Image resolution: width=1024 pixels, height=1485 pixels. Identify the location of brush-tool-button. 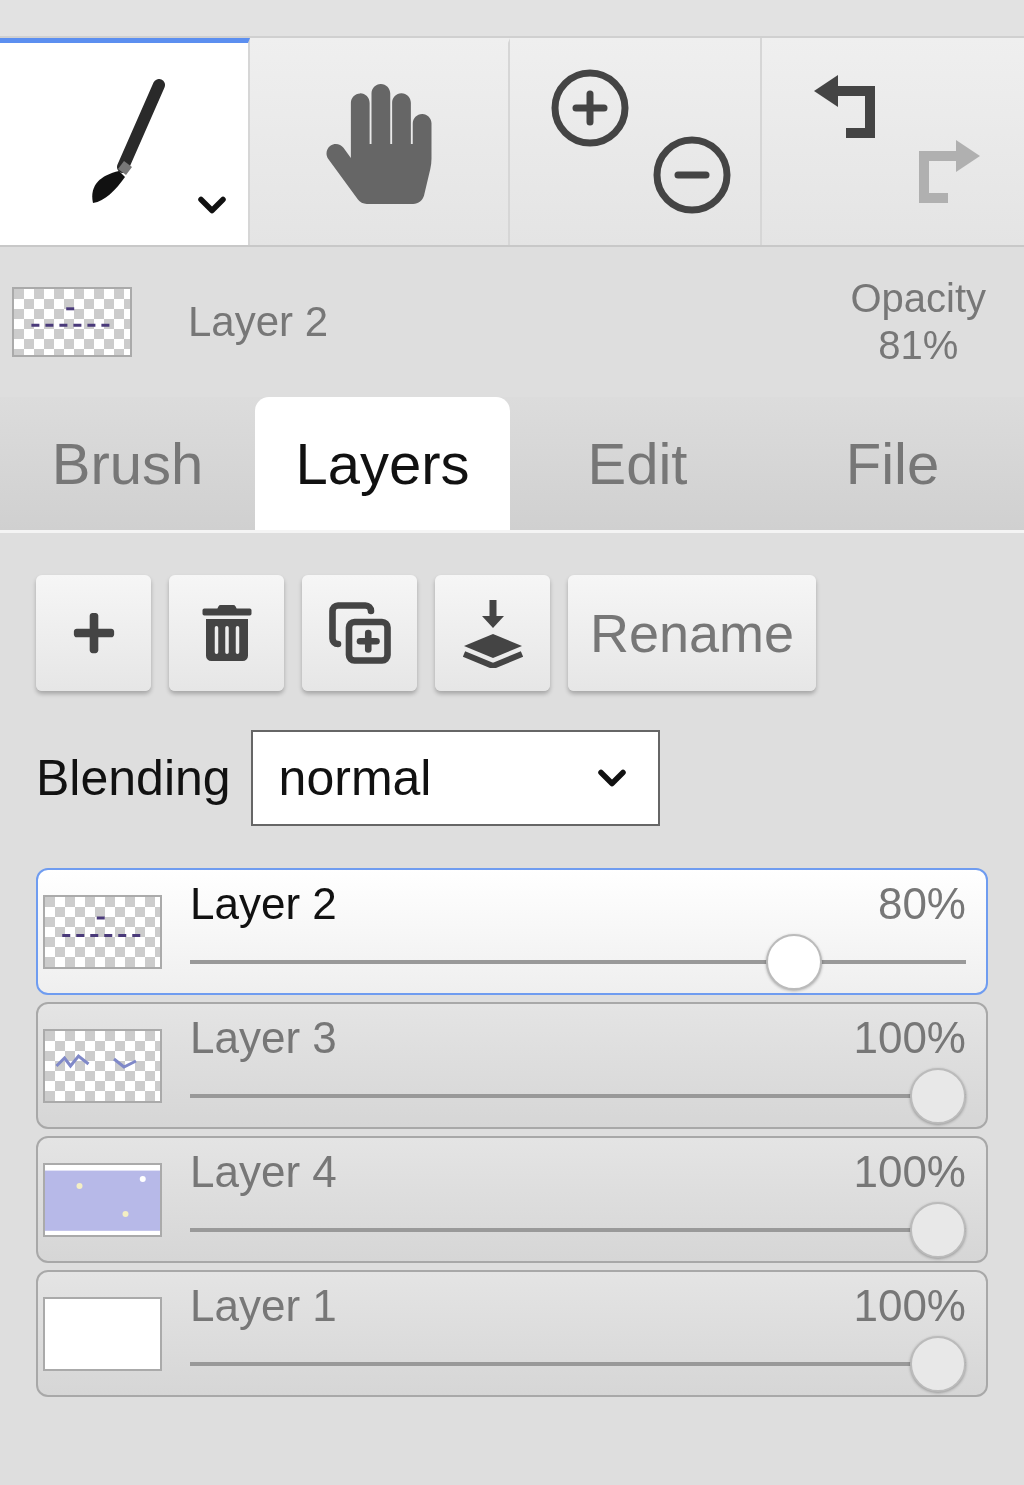
(125, 141).